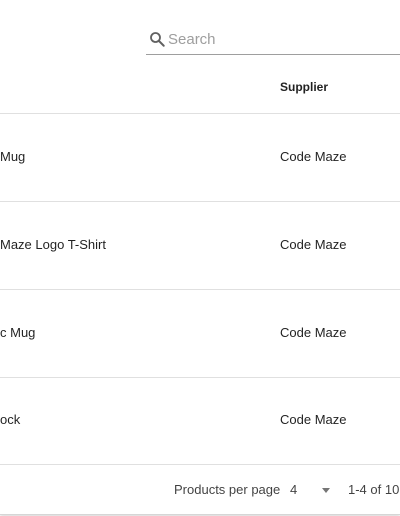 This screenshot has width=400, height=516. What do you see at coordinates (53, 244) in the screenshot?
I see `product-name-cell: Maze Logo T-Shirt` at bounding box center [53, 244].